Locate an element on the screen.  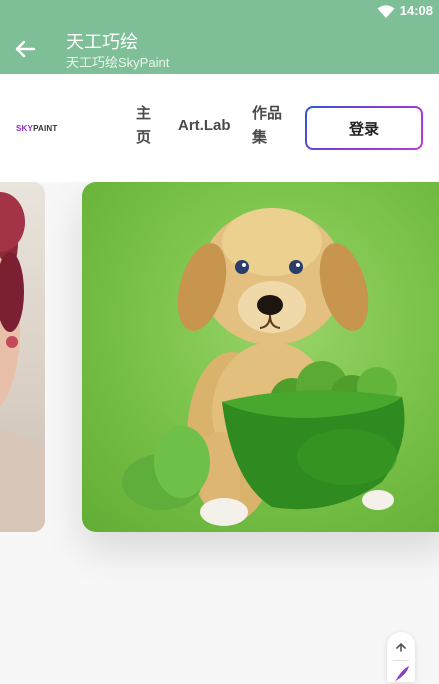
floating-tool-widget is located at coordinates (401, 657).